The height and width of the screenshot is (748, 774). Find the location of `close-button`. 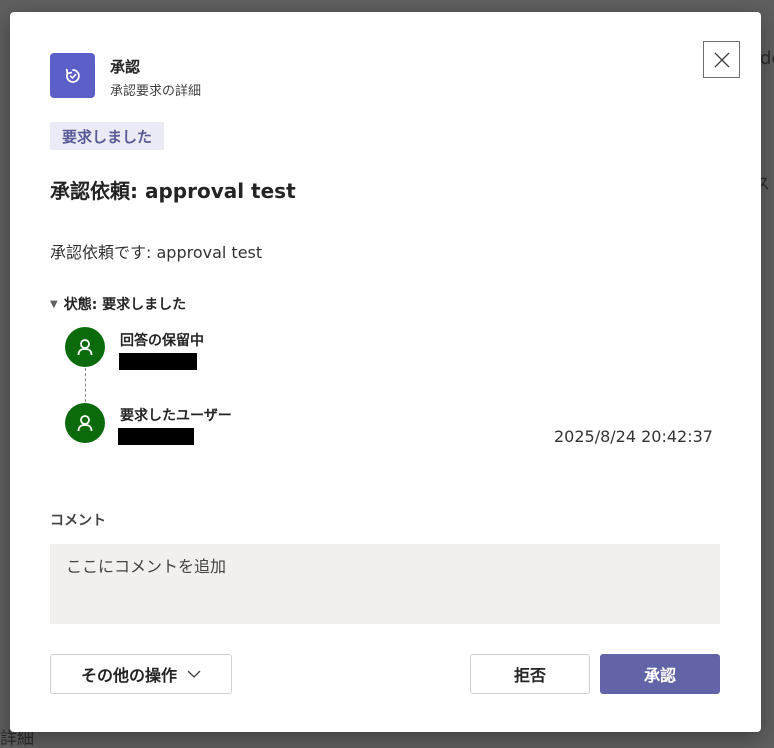

close-button is located at coordinates (721, 59).